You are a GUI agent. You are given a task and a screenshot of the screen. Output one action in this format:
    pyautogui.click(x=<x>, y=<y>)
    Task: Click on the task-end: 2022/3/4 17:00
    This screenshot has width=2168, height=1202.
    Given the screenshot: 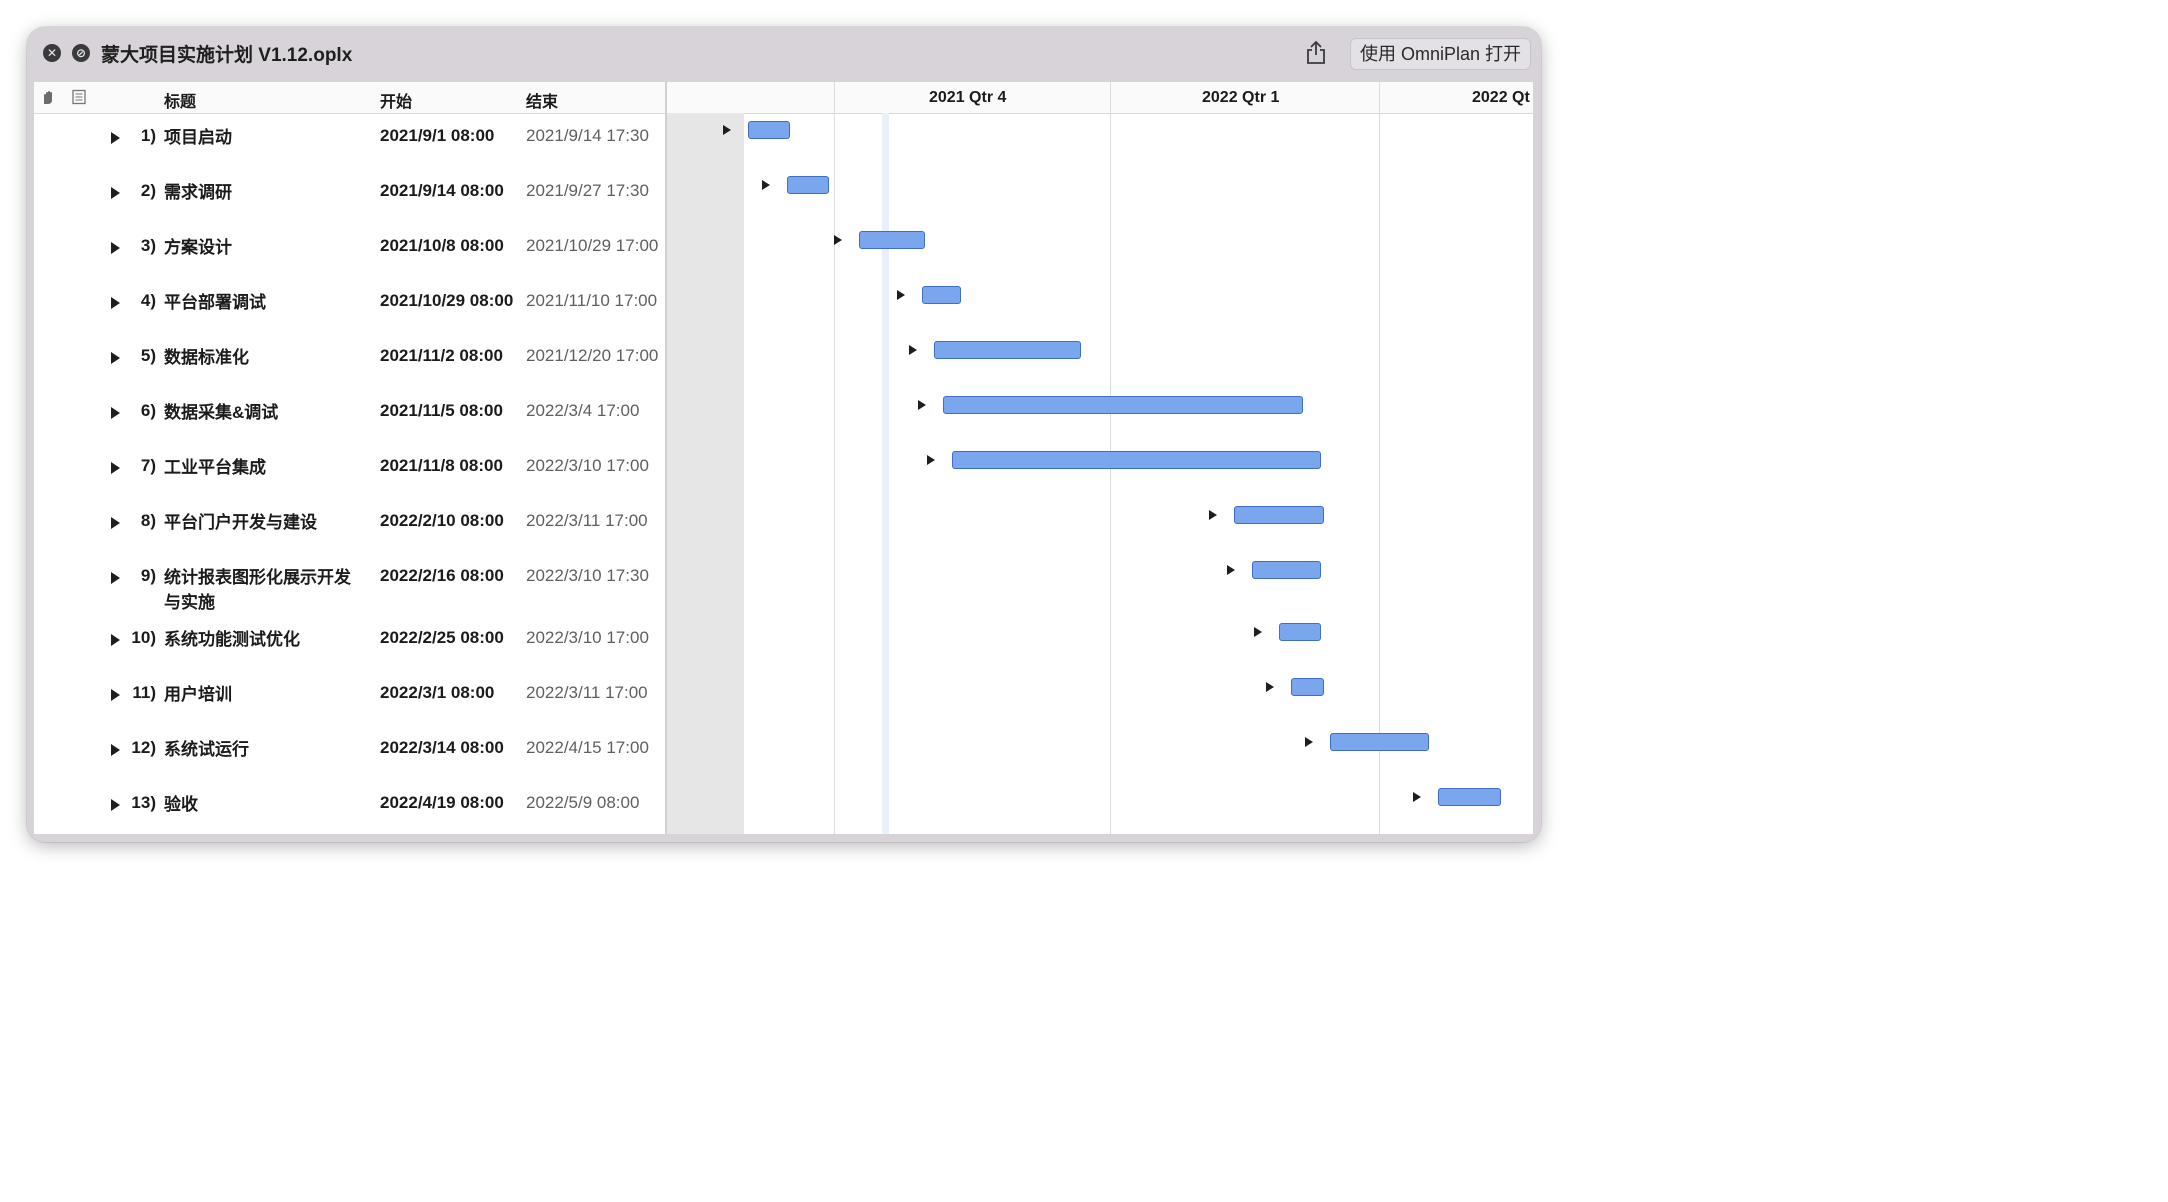 What is the action you would take?
    pyautogui.click(x=596, y=410)
    